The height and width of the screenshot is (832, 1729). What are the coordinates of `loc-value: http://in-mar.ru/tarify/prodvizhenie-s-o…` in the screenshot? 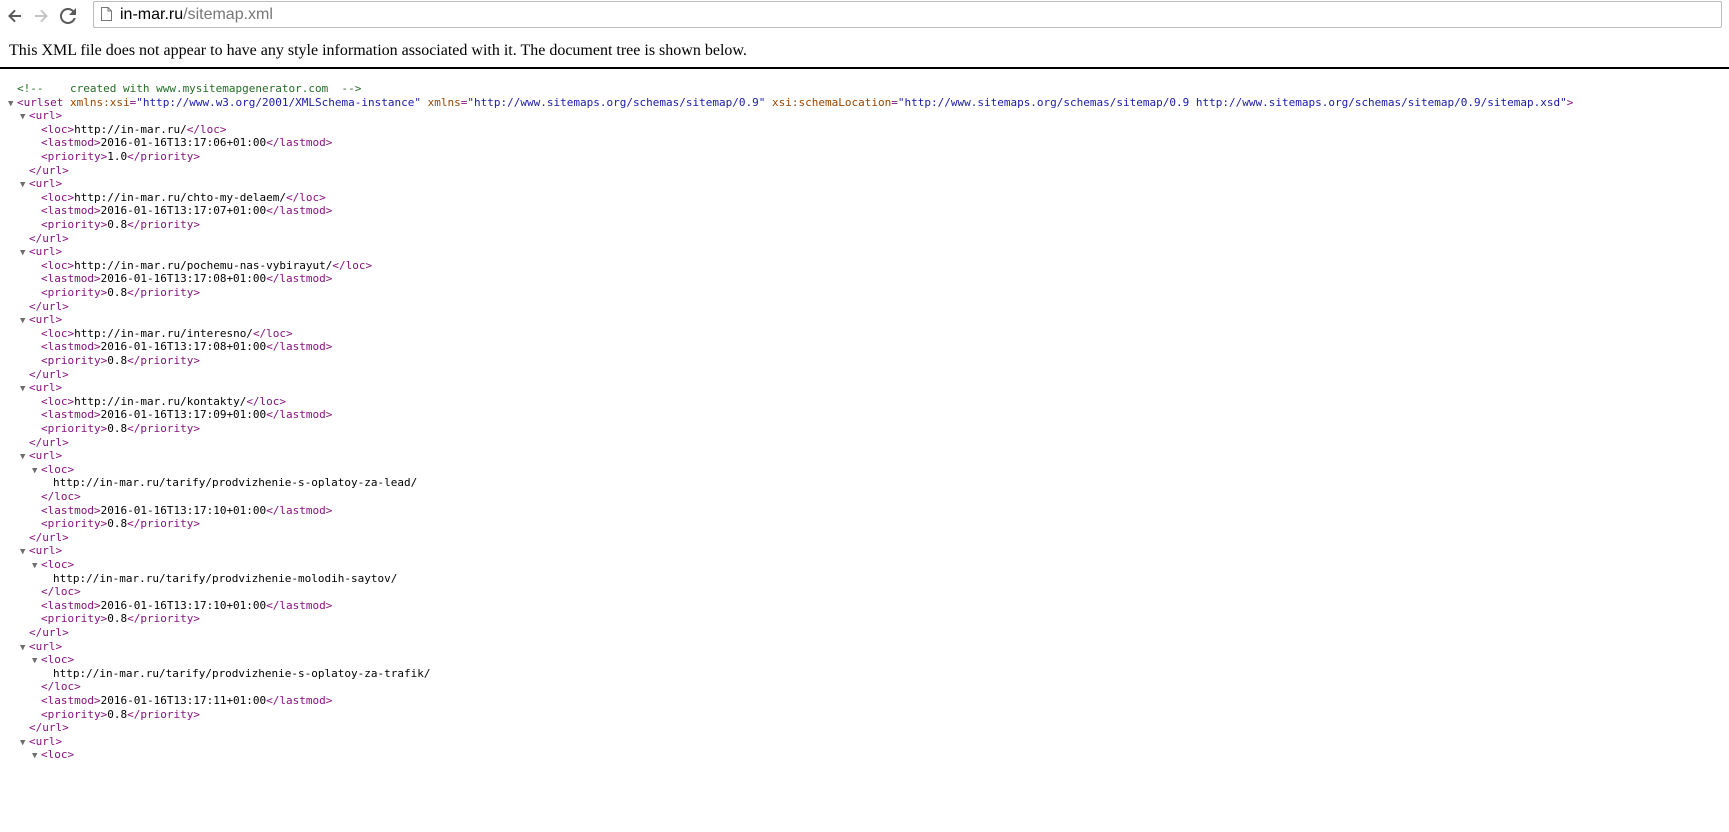 It's located at (242, 673).